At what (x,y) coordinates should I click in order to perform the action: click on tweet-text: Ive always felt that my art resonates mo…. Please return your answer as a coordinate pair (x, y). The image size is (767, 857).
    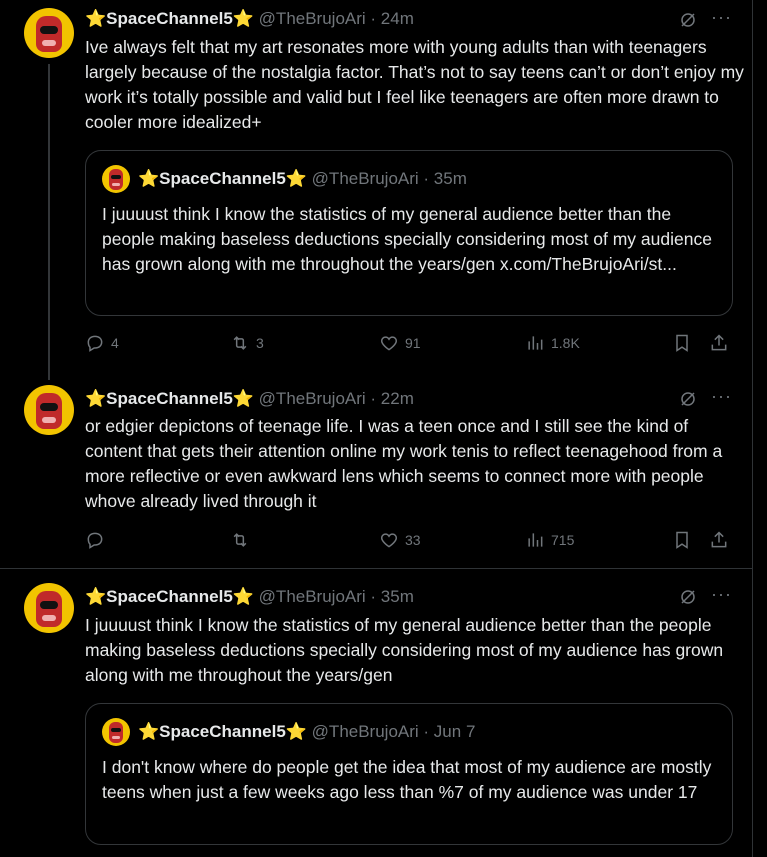
    Looking at the image, I should click on (414, 84).